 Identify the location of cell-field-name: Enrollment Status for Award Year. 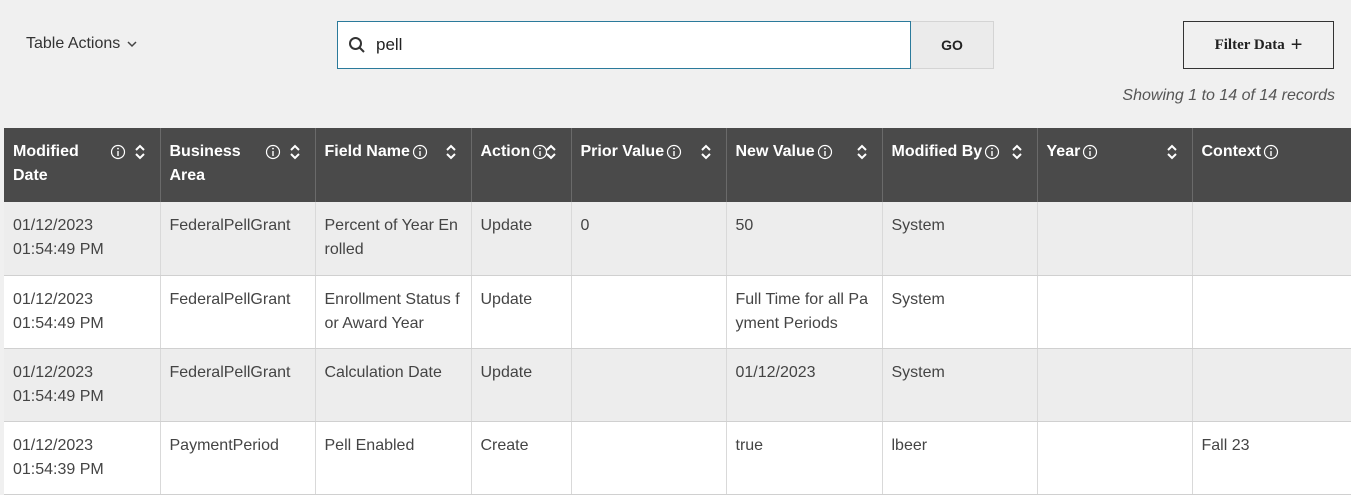
(393, 312).